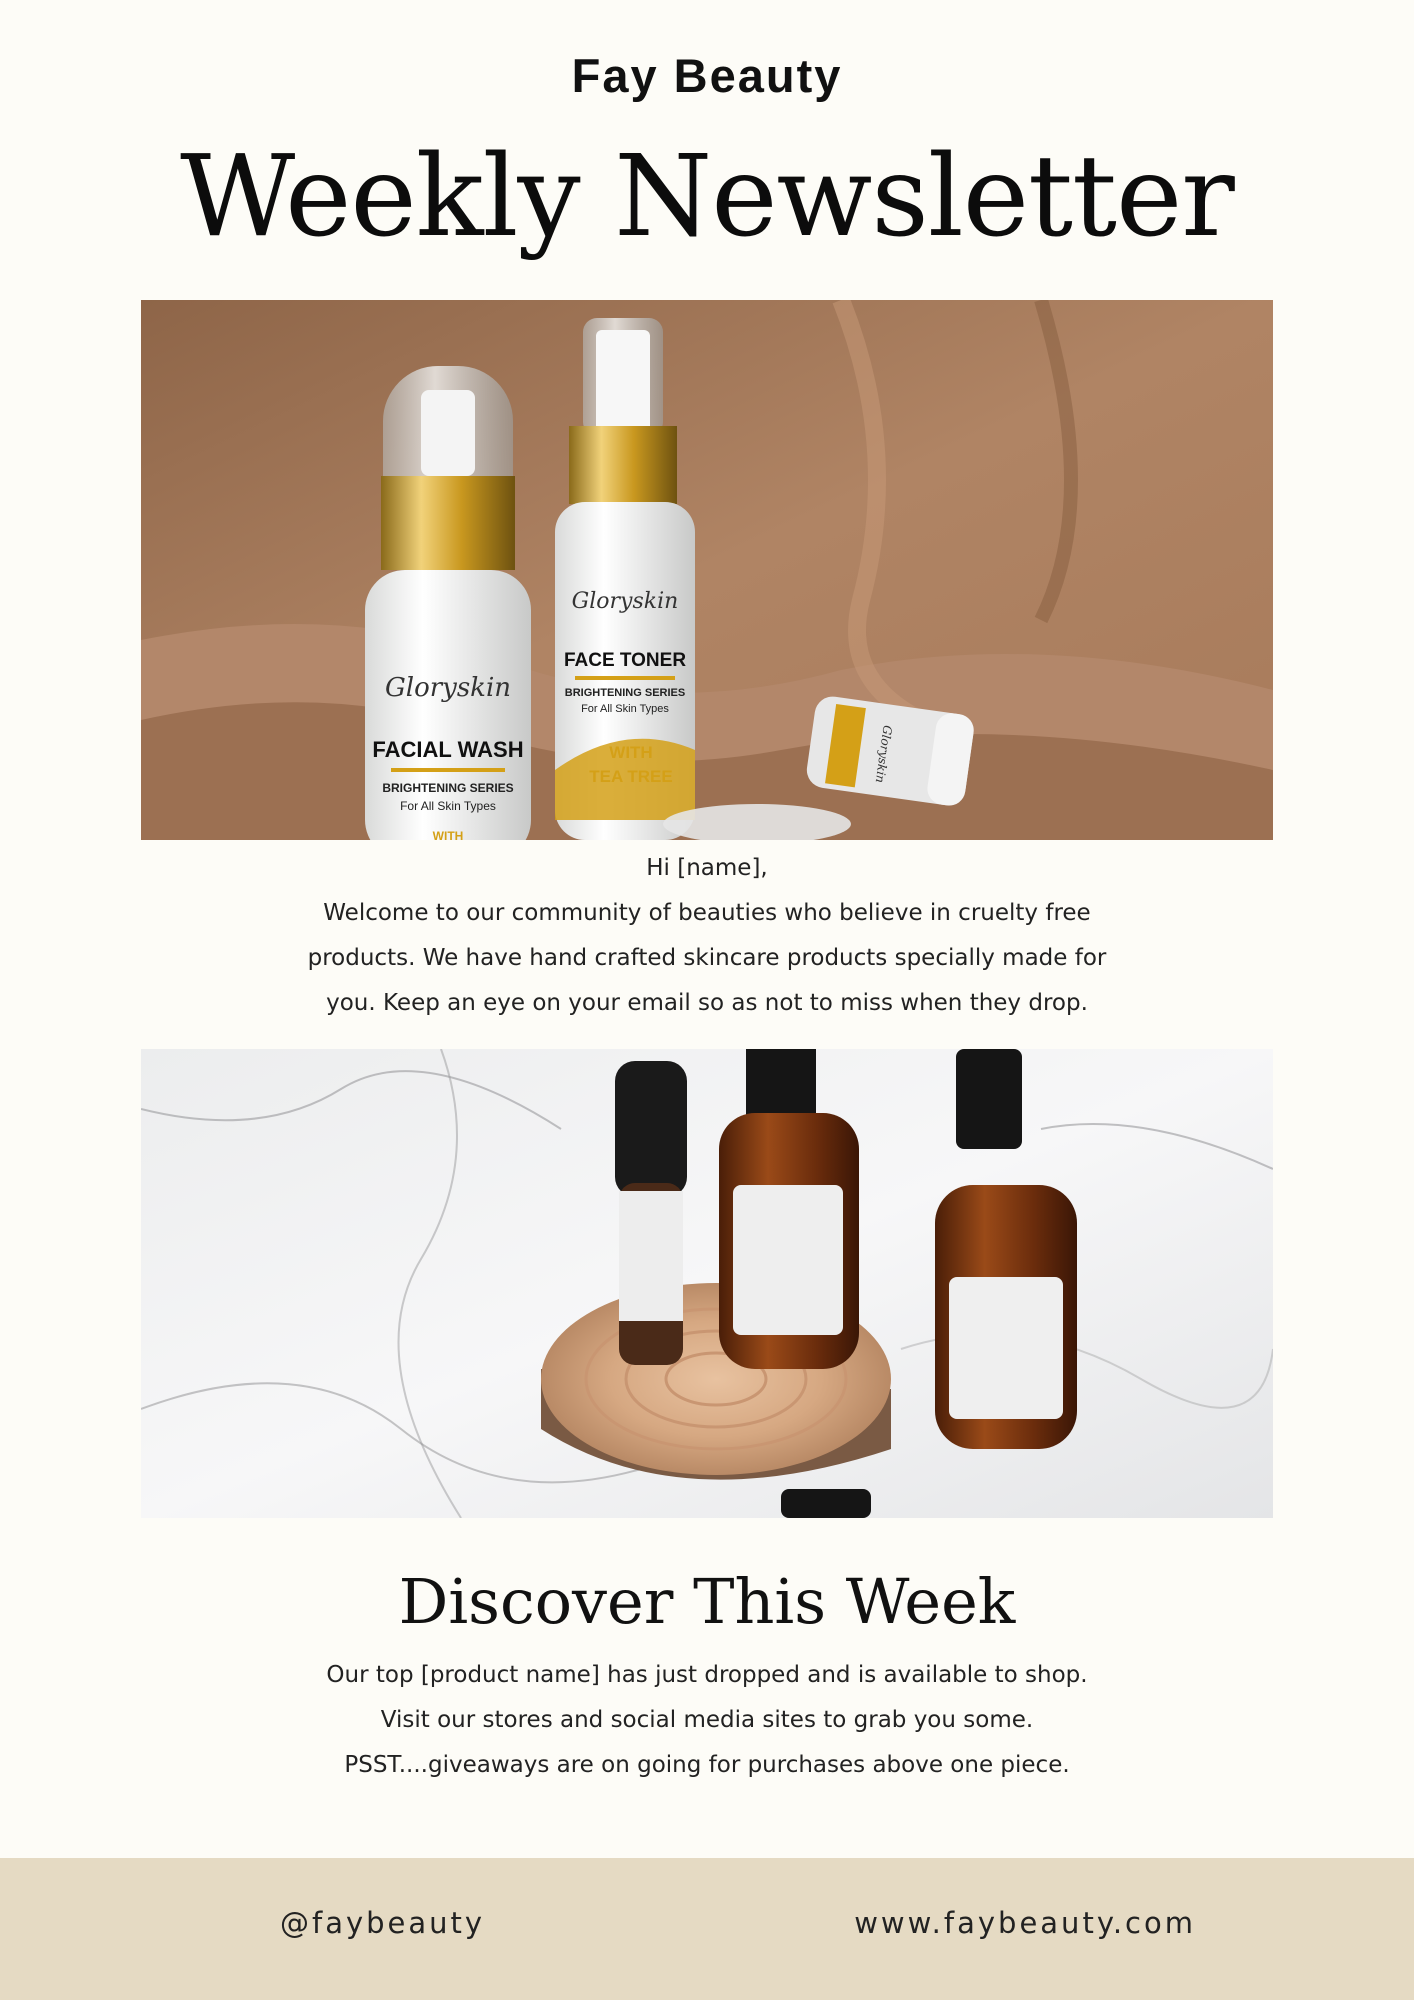 This screenshot has width=1414, height=2000. What do you see at coordinates (447, 788) in the screenshot?
I see `bottle-series-1: BRIGHTENING SERIES` at bounding box center [447, 788].